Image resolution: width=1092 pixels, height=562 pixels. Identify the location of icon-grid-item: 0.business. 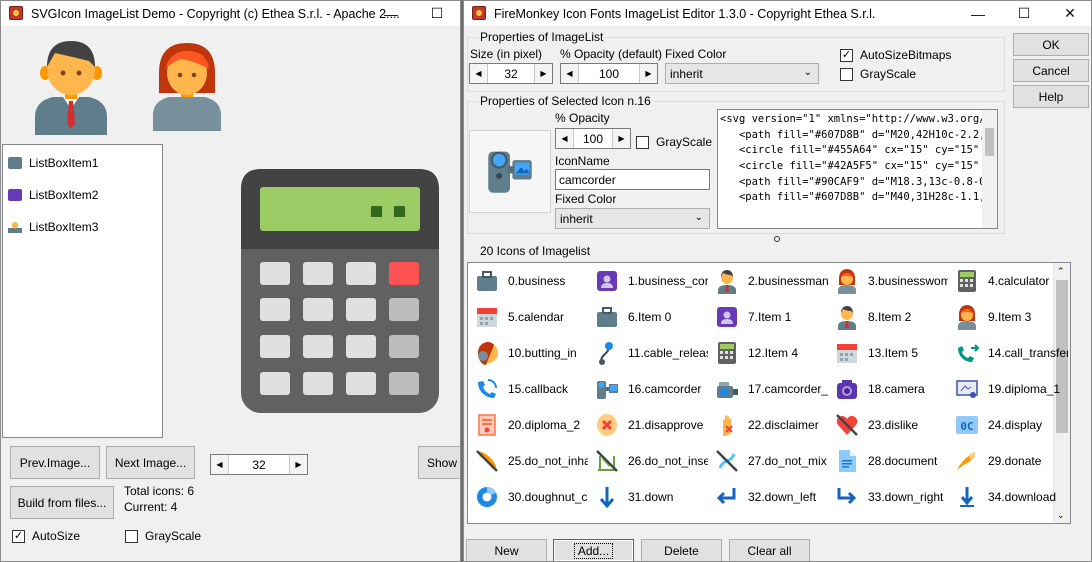
(528, 281).